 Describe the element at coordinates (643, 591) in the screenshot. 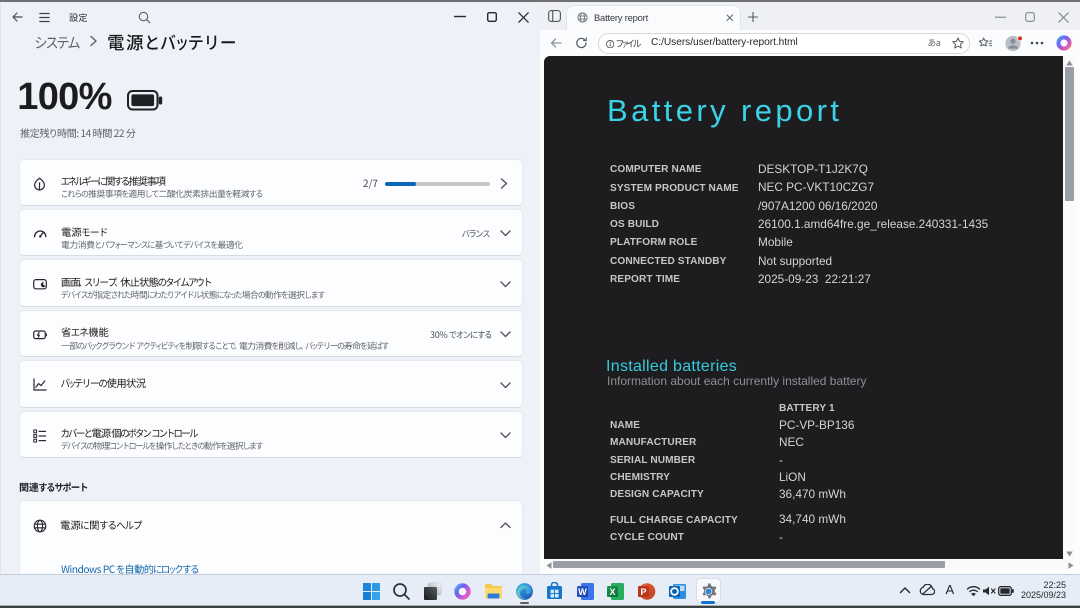

I see `svg-text: P` at that location.